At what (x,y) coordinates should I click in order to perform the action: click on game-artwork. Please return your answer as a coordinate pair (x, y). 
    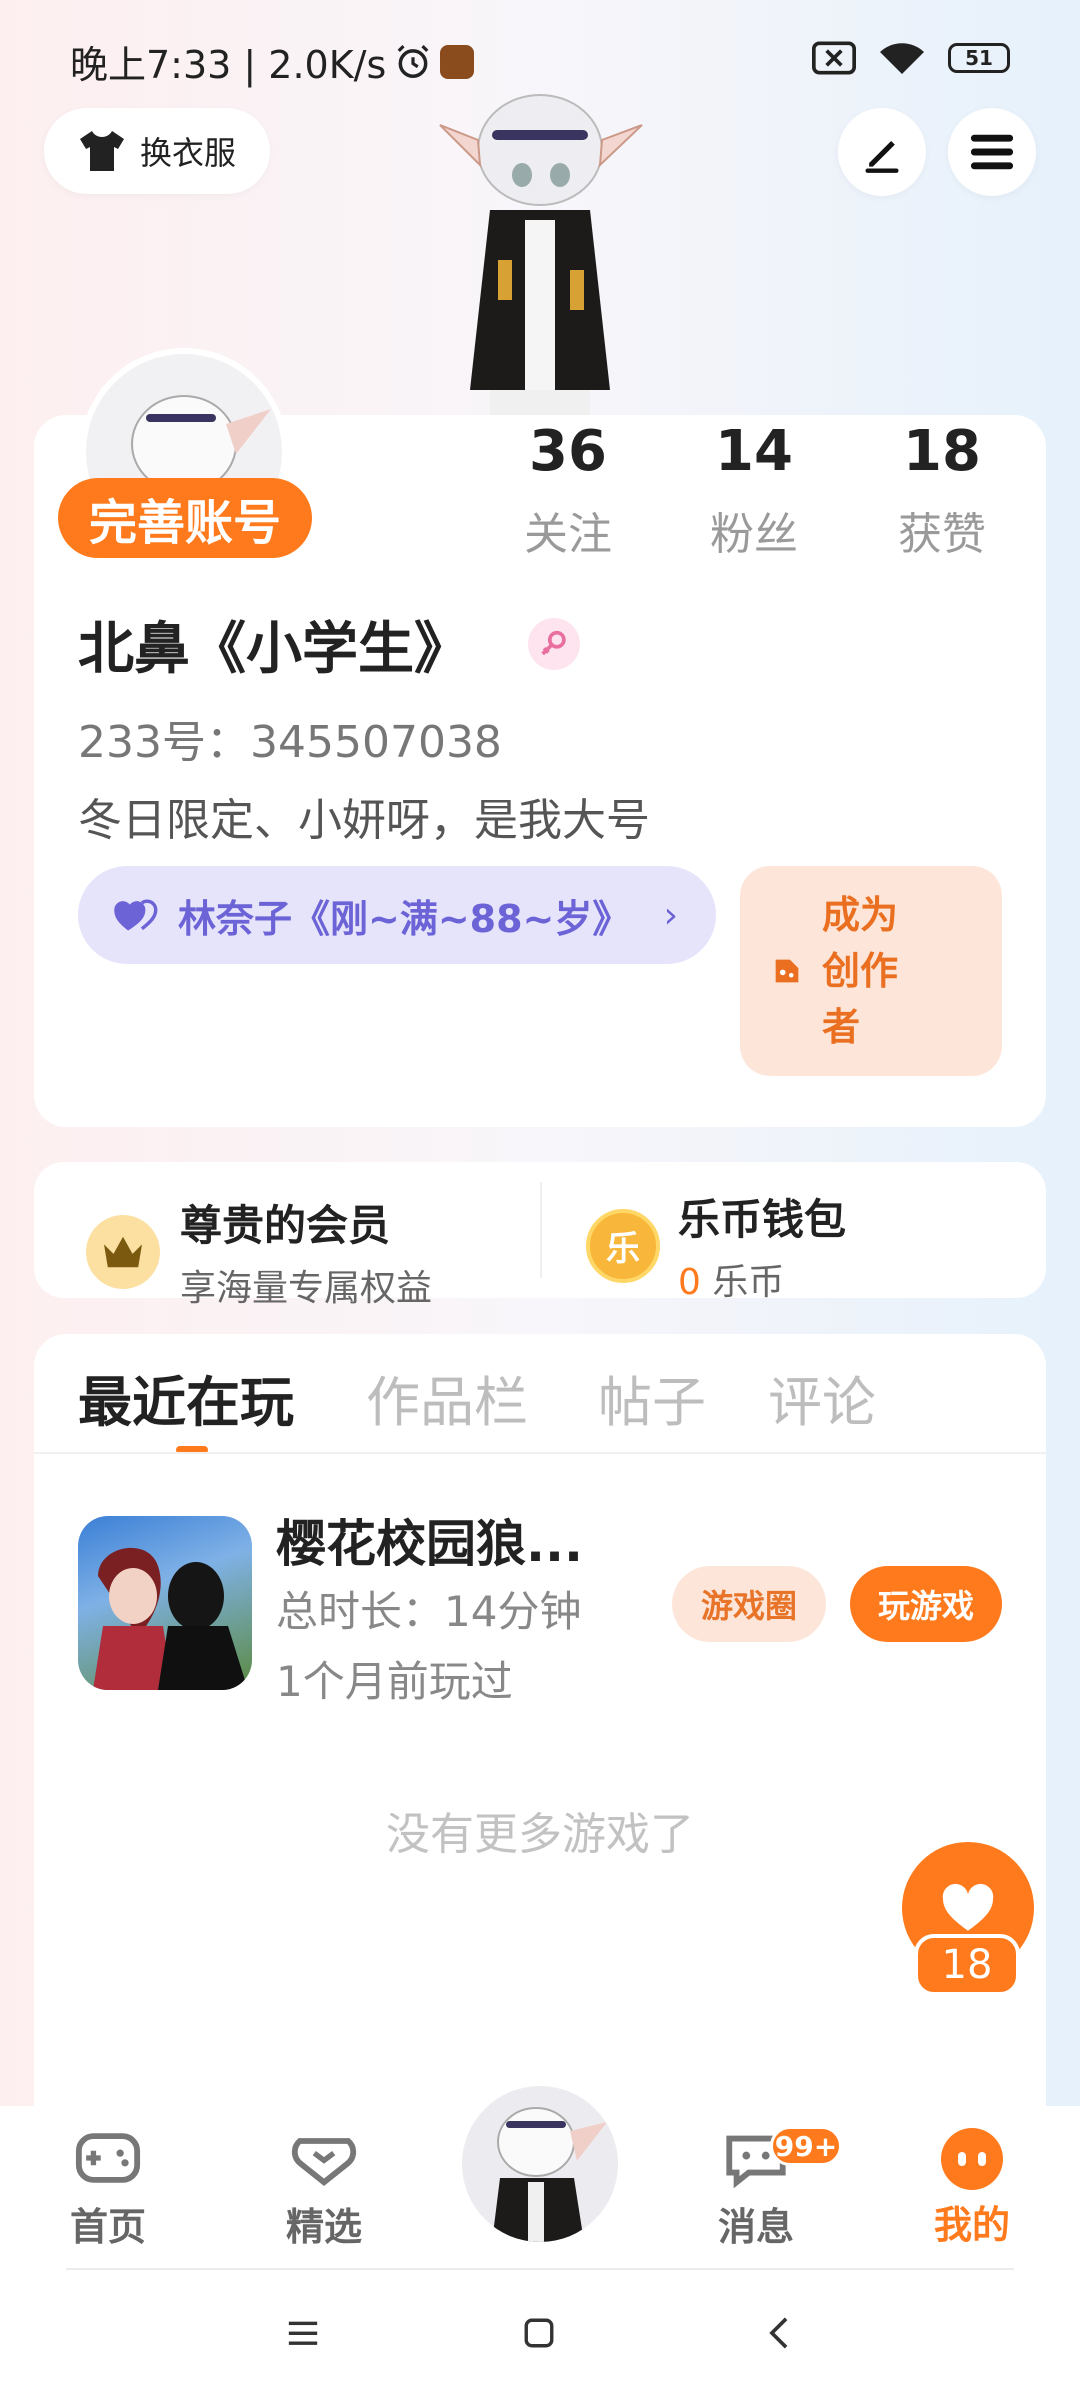
    Looking at the image, I should click on (170, 1618).